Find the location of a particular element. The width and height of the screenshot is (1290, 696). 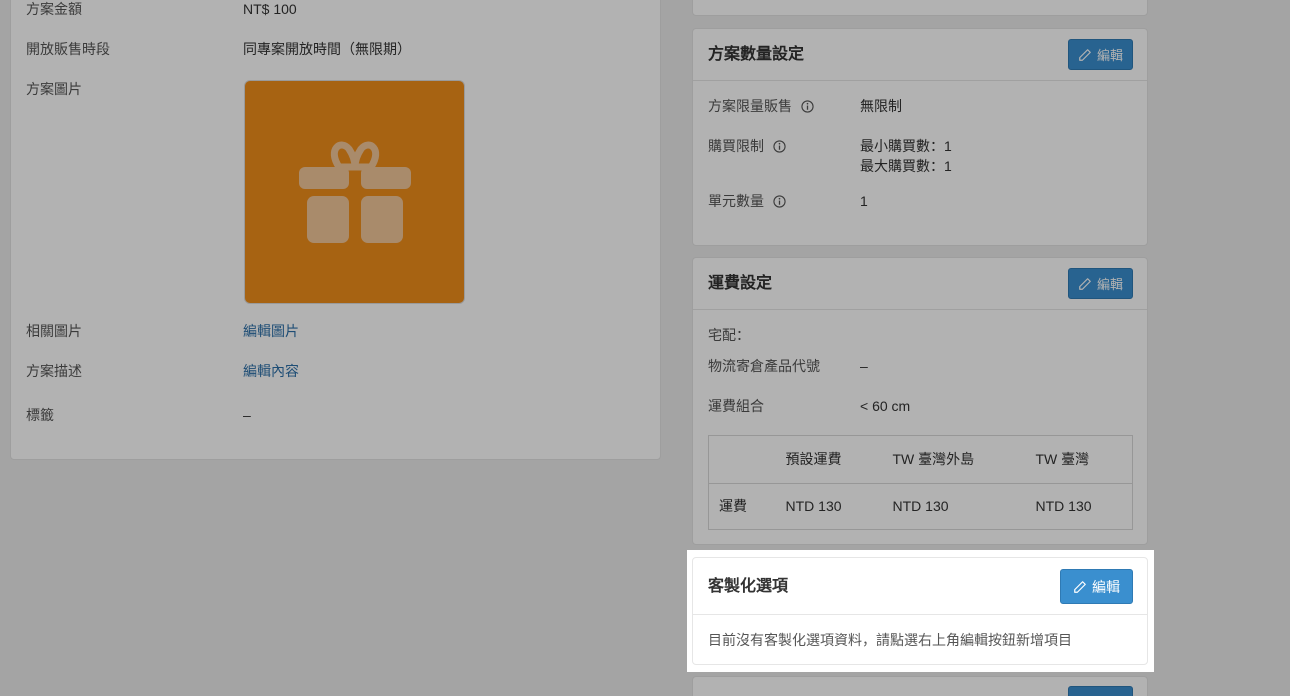

plan-description-label: 方案描述 is located at coordinates (54, 371).